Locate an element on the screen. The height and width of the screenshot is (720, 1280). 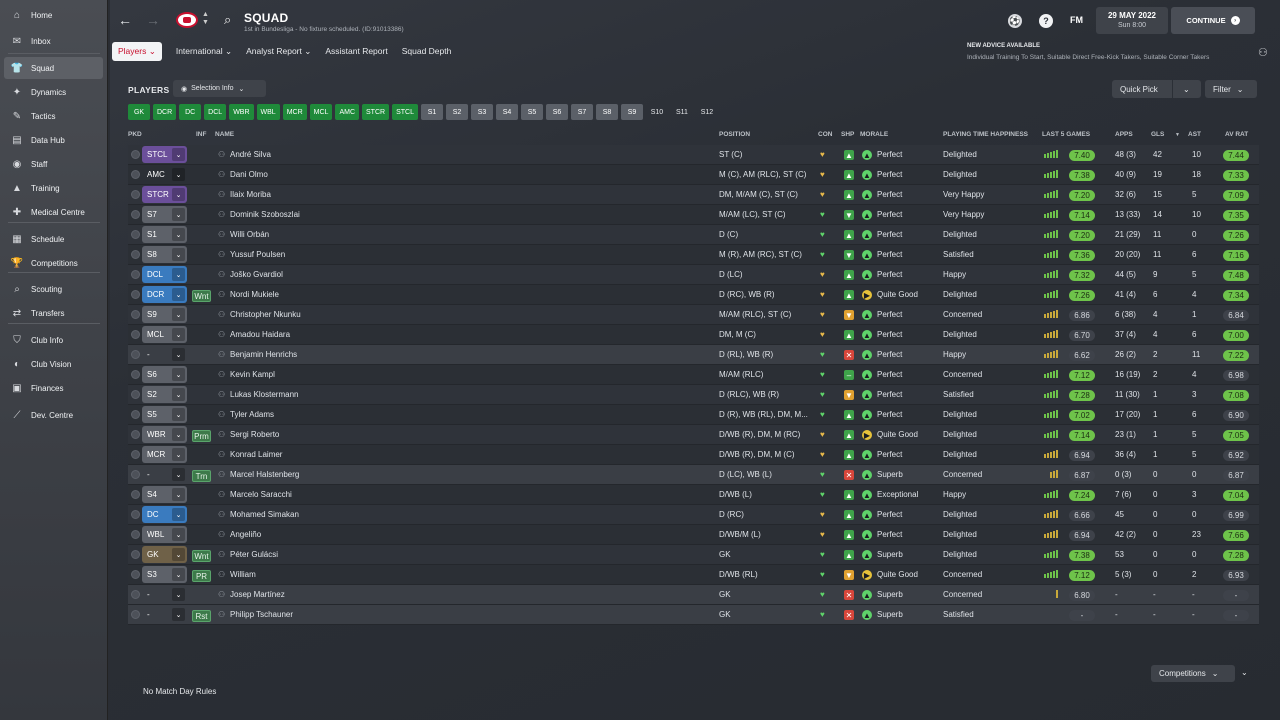
player-name: Christopher Nkunku is located at coordinates (265, 314).